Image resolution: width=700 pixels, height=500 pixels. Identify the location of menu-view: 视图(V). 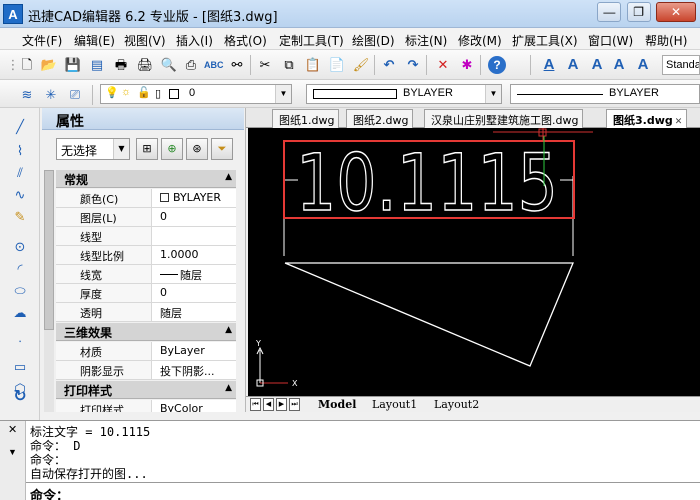
(145, 40).